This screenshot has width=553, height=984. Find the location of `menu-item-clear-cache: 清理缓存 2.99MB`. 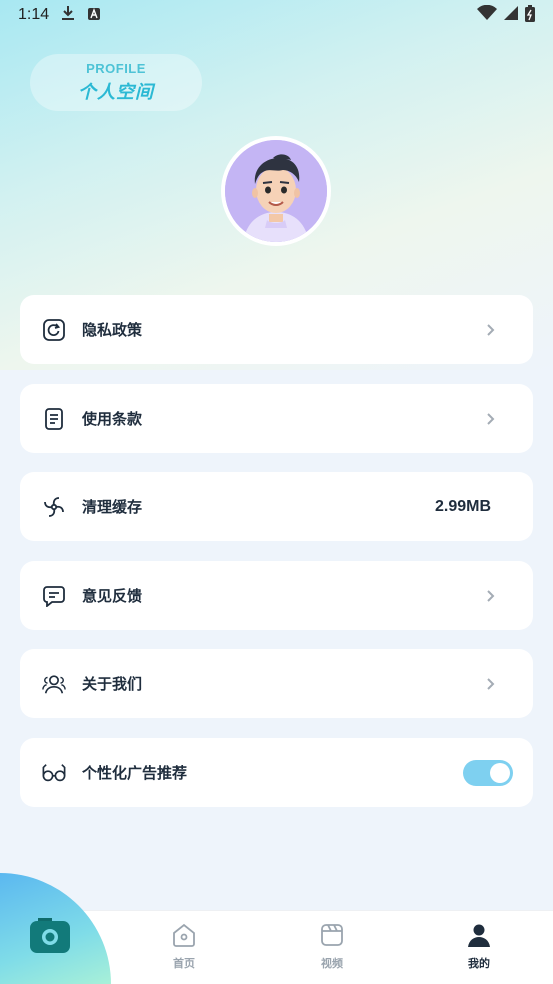

menu-item-clear-cache: 清理缓存 2.99MB is located at coordinates (276, 506).